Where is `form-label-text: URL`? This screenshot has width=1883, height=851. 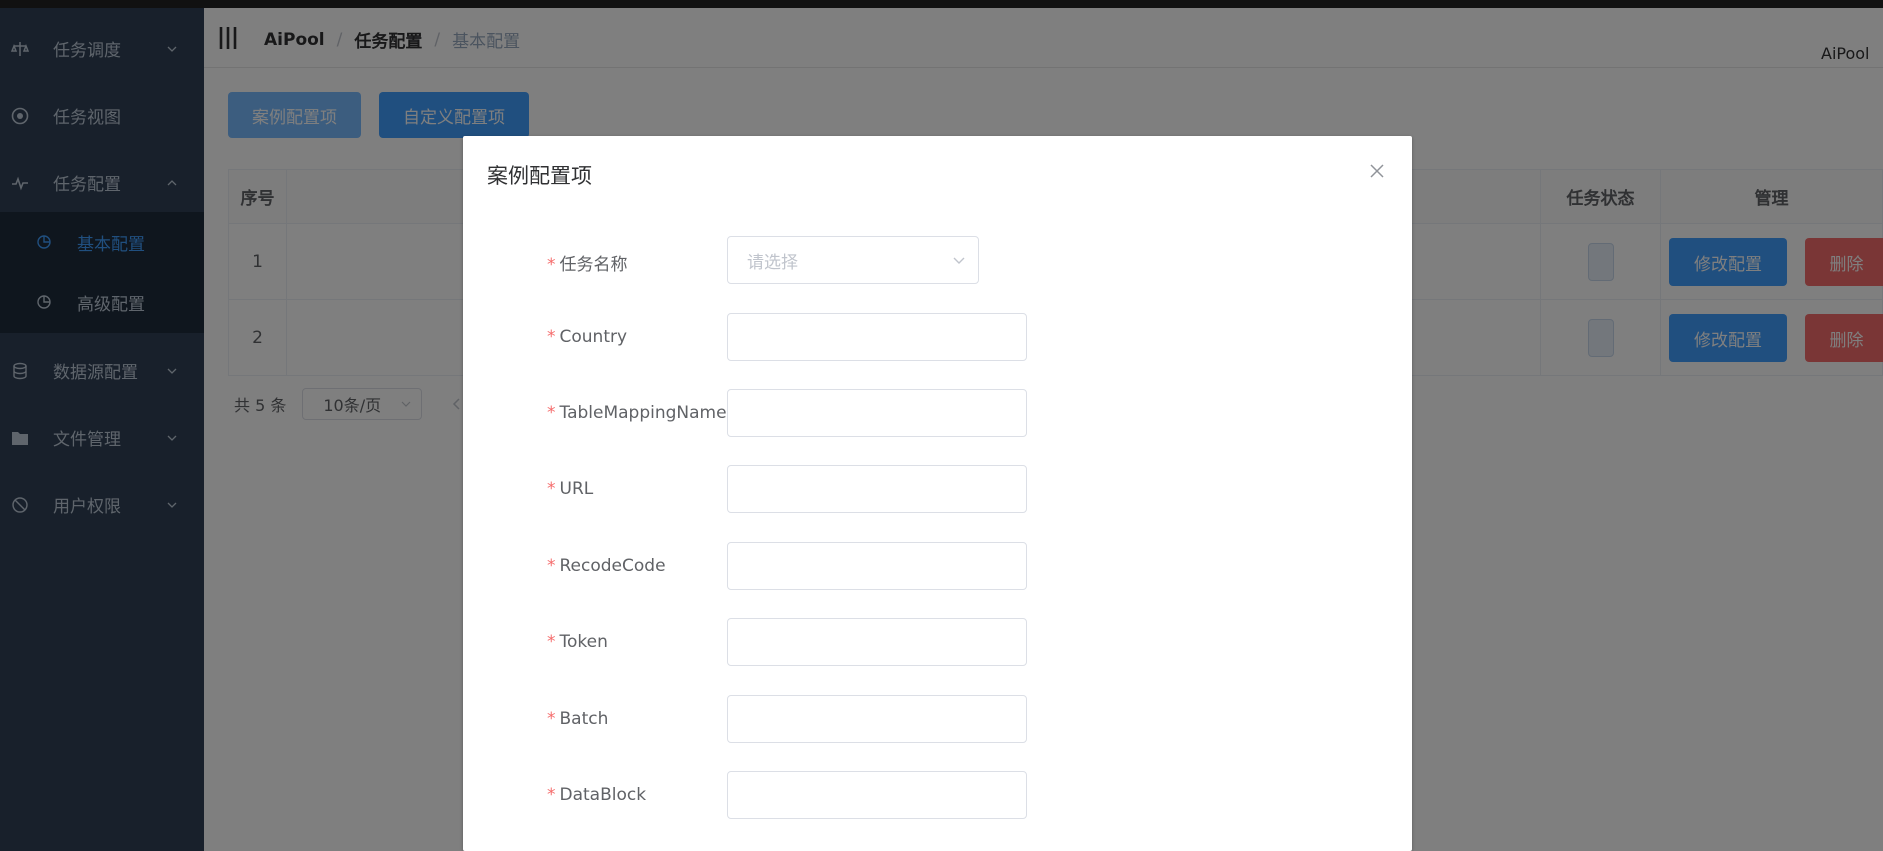 form-label-text: URL is located at coordinates (576, 489).